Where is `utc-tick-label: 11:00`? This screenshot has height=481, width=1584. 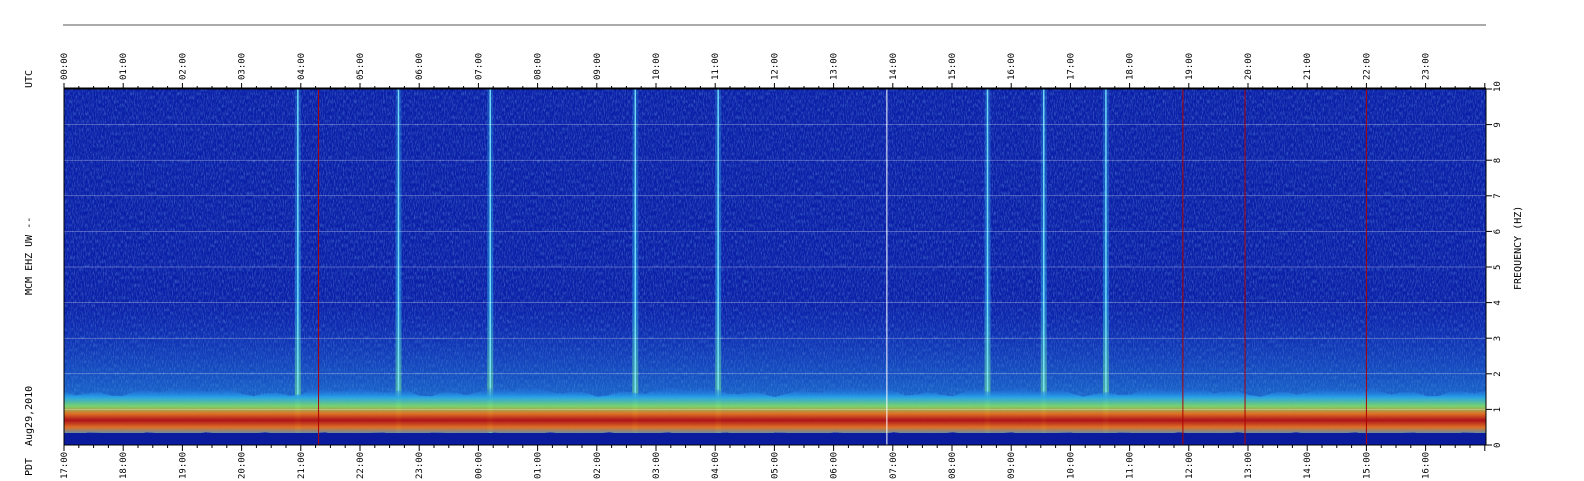 utc-tick-label: 11:00 is located at coordinates (716, 66).